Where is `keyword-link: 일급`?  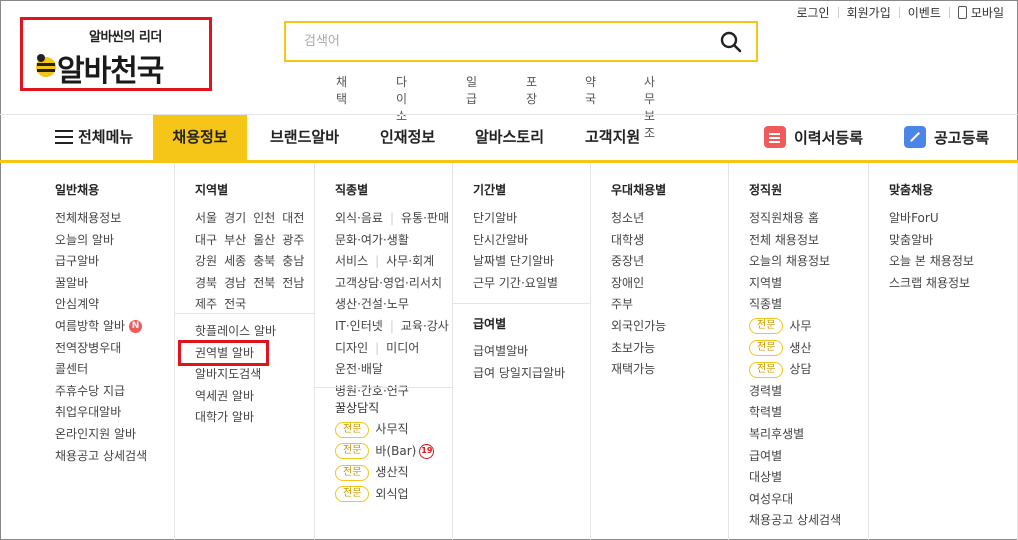
keyword-link: 일급 is located at coordinates (471, 90).